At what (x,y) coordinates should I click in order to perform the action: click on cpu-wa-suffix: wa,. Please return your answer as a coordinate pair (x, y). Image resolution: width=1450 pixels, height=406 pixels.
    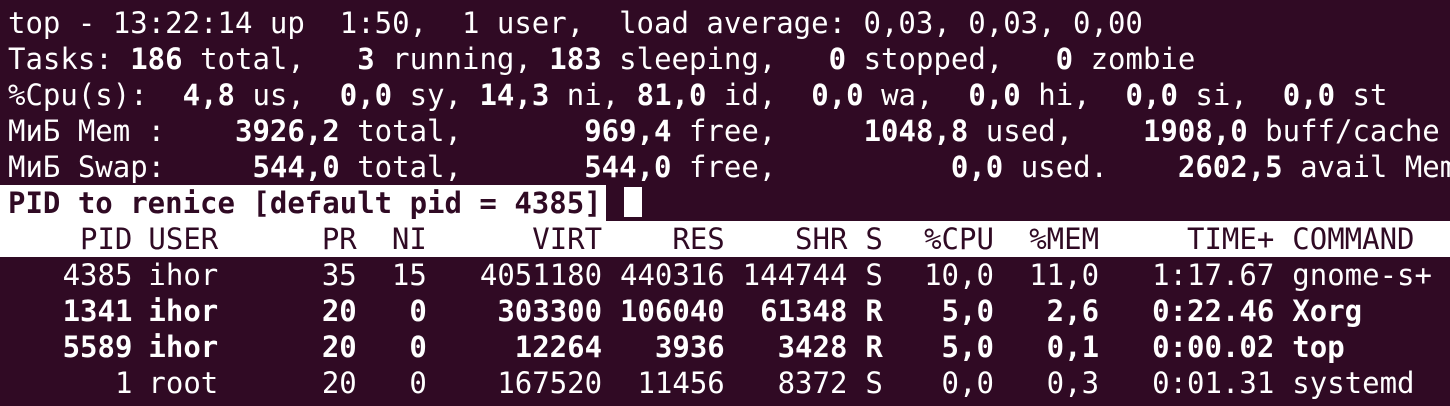
    Looking at the image, I should click on (916, 95).